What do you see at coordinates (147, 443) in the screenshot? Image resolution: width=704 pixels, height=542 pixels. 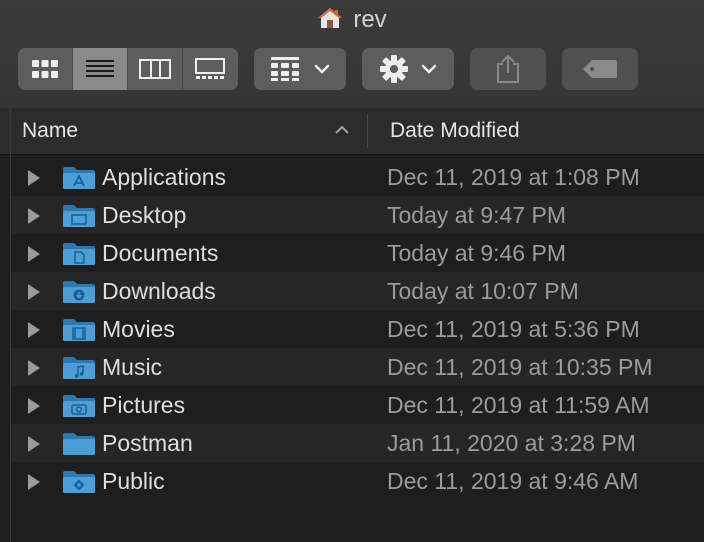 I see `item-name: Postman` at bounding box center [147, 443].